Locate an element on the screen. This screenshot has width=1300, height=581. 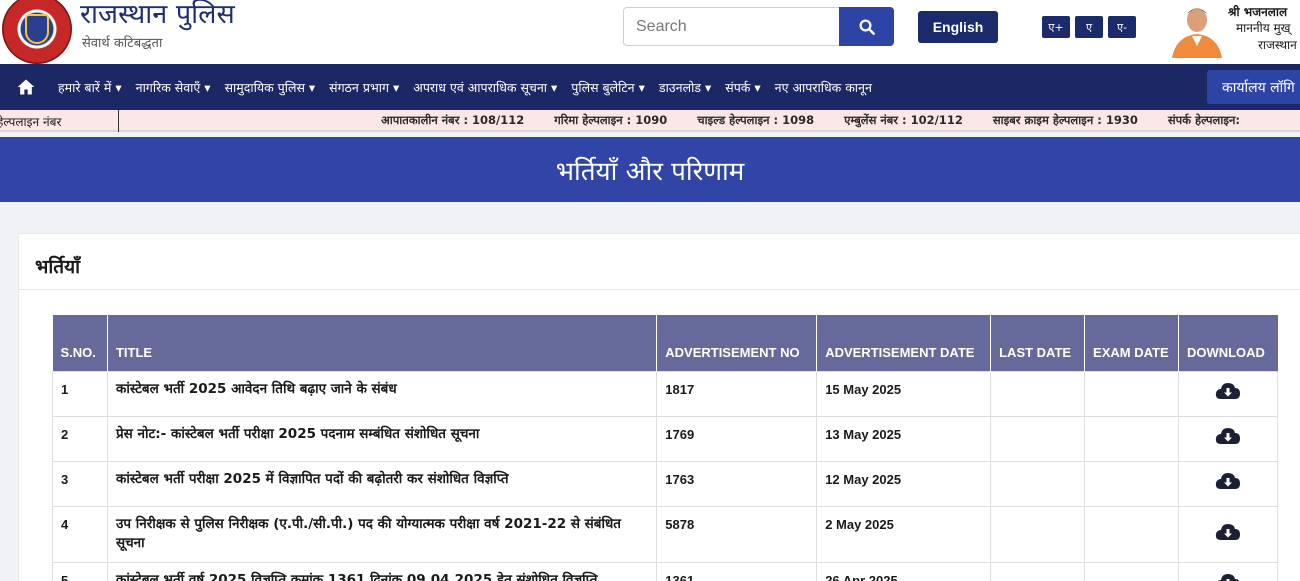
page-title-banner: भर्तियाँ और परिणाम is located at coordinates (650, 169).